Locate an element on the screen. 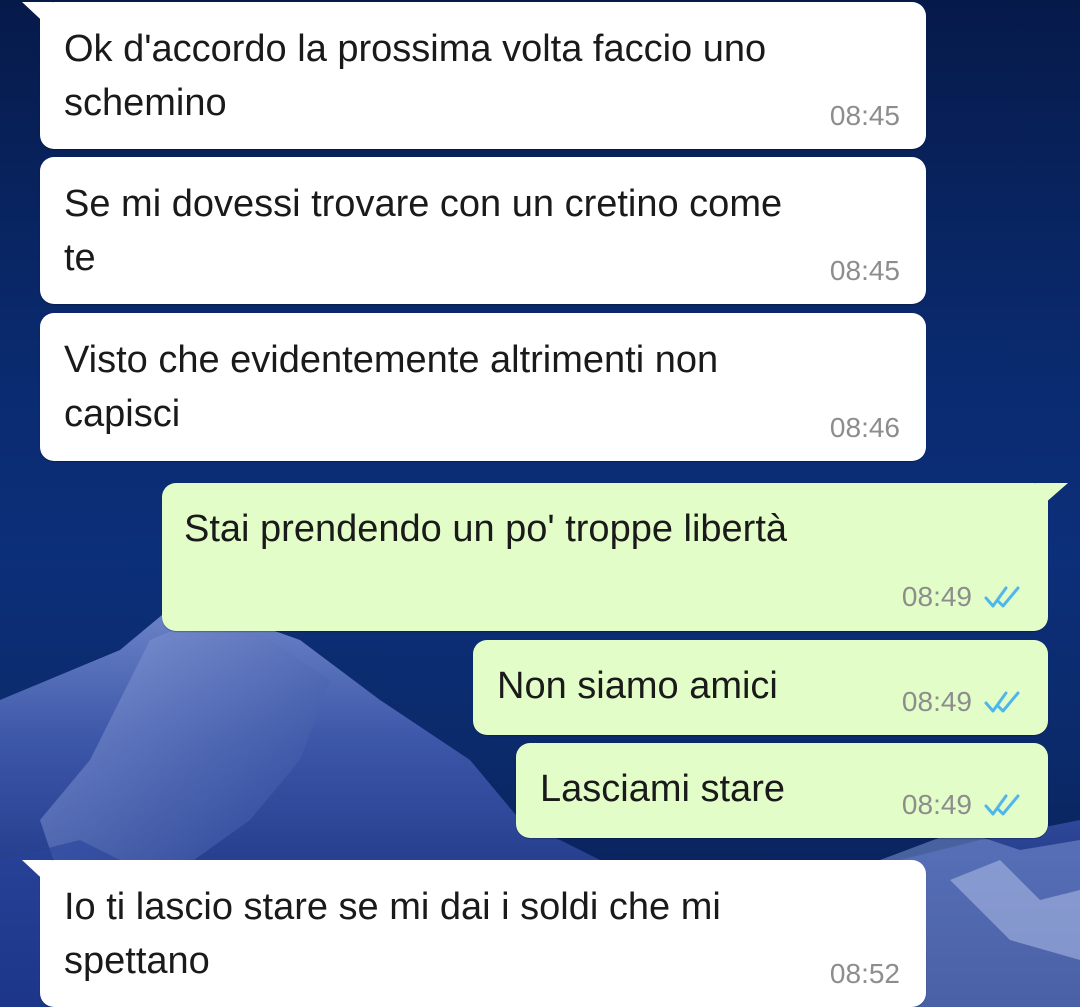 The height and width of the screenshot is (1007, 1080). message-text: spettano is located at coordinates (137, 961).